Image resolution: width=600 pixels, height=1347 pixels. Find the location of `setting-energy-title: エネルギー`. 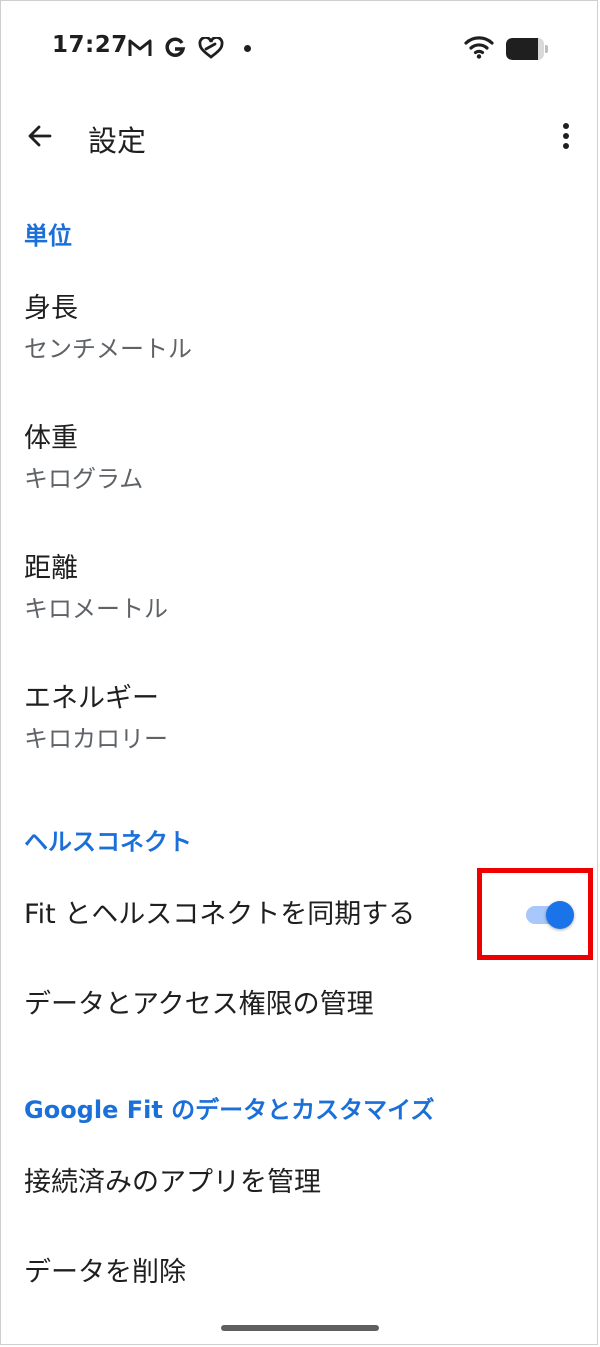

setting-energy-title: エネルギー is located at coordinates (91, 698).